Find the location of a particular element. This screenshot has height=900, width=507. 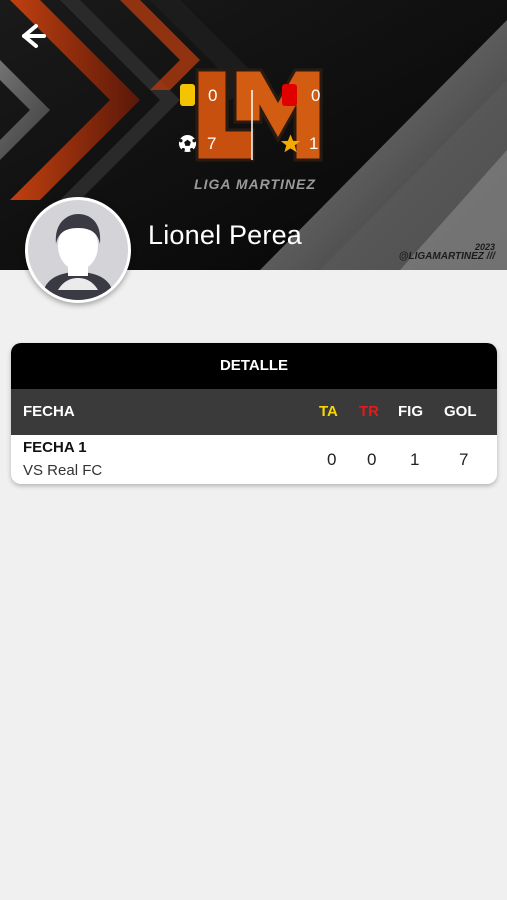

table-row: FECHA 1 VS Real FC 0 0 1 7 is located at coordinates (254, 459).